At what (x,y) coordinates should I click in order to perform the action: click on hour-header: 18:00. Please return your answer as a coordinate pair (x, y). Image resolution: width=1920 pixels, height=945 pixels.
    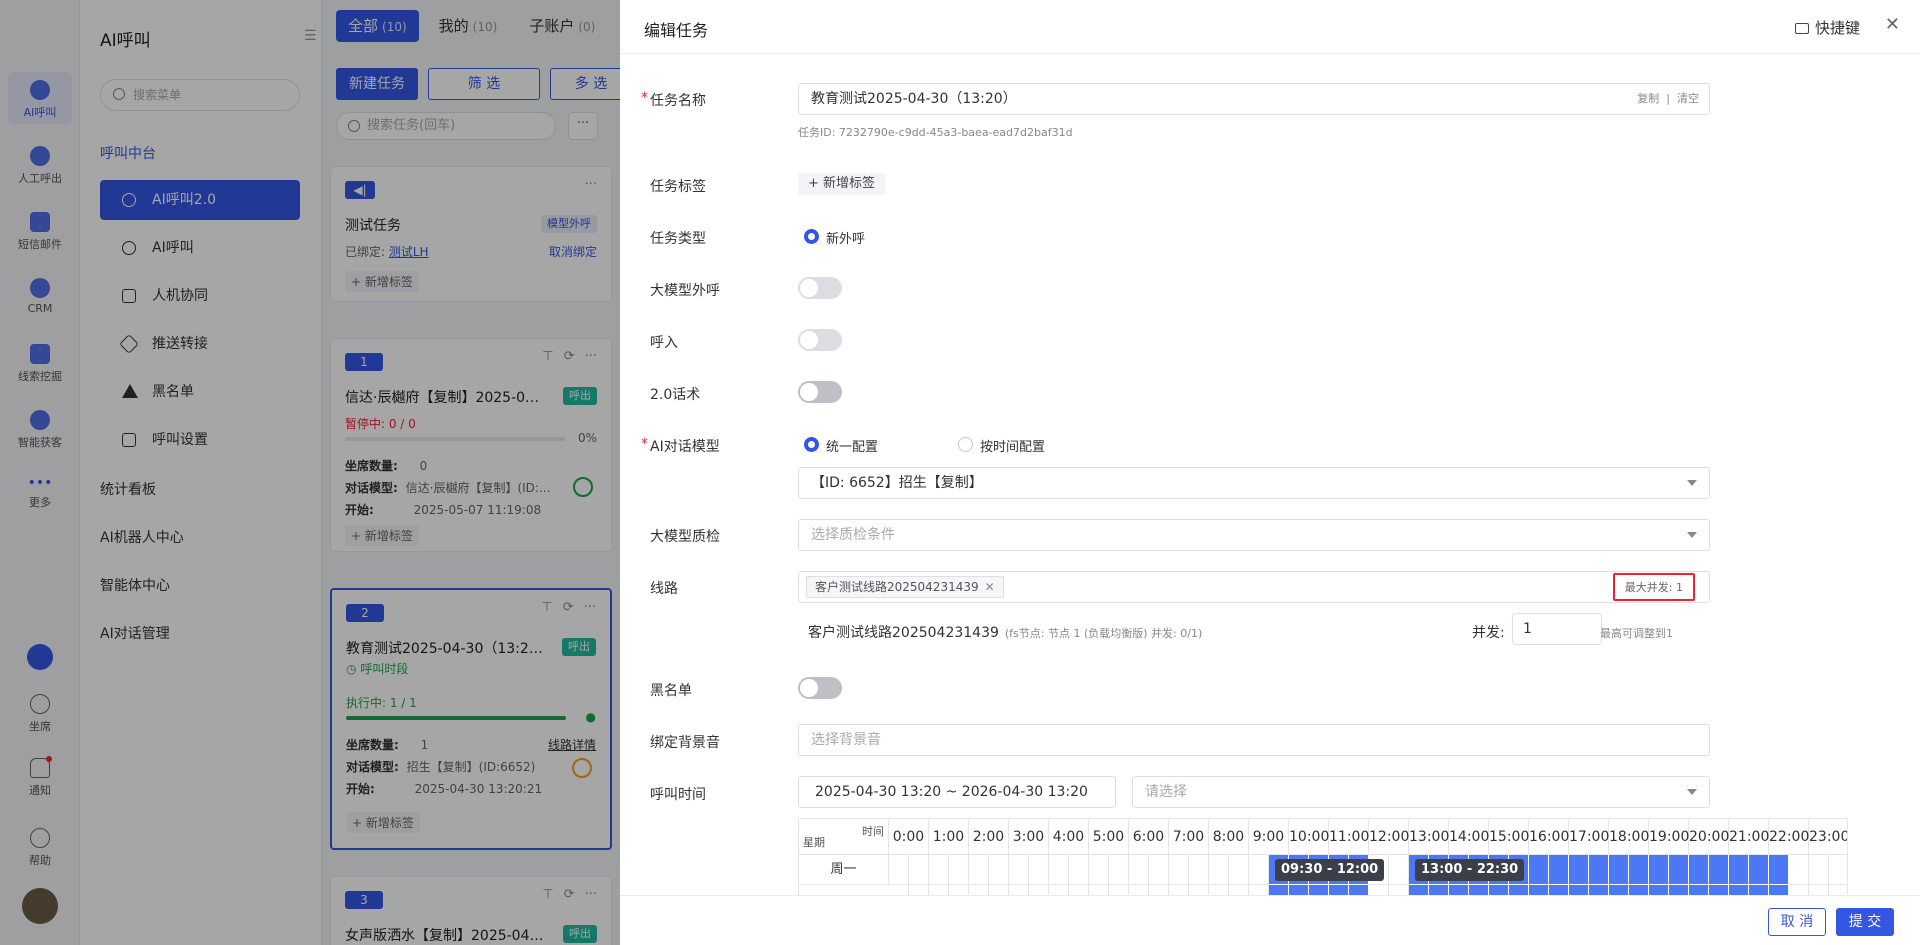
    Looking at the image, I should click on (1629, 837).